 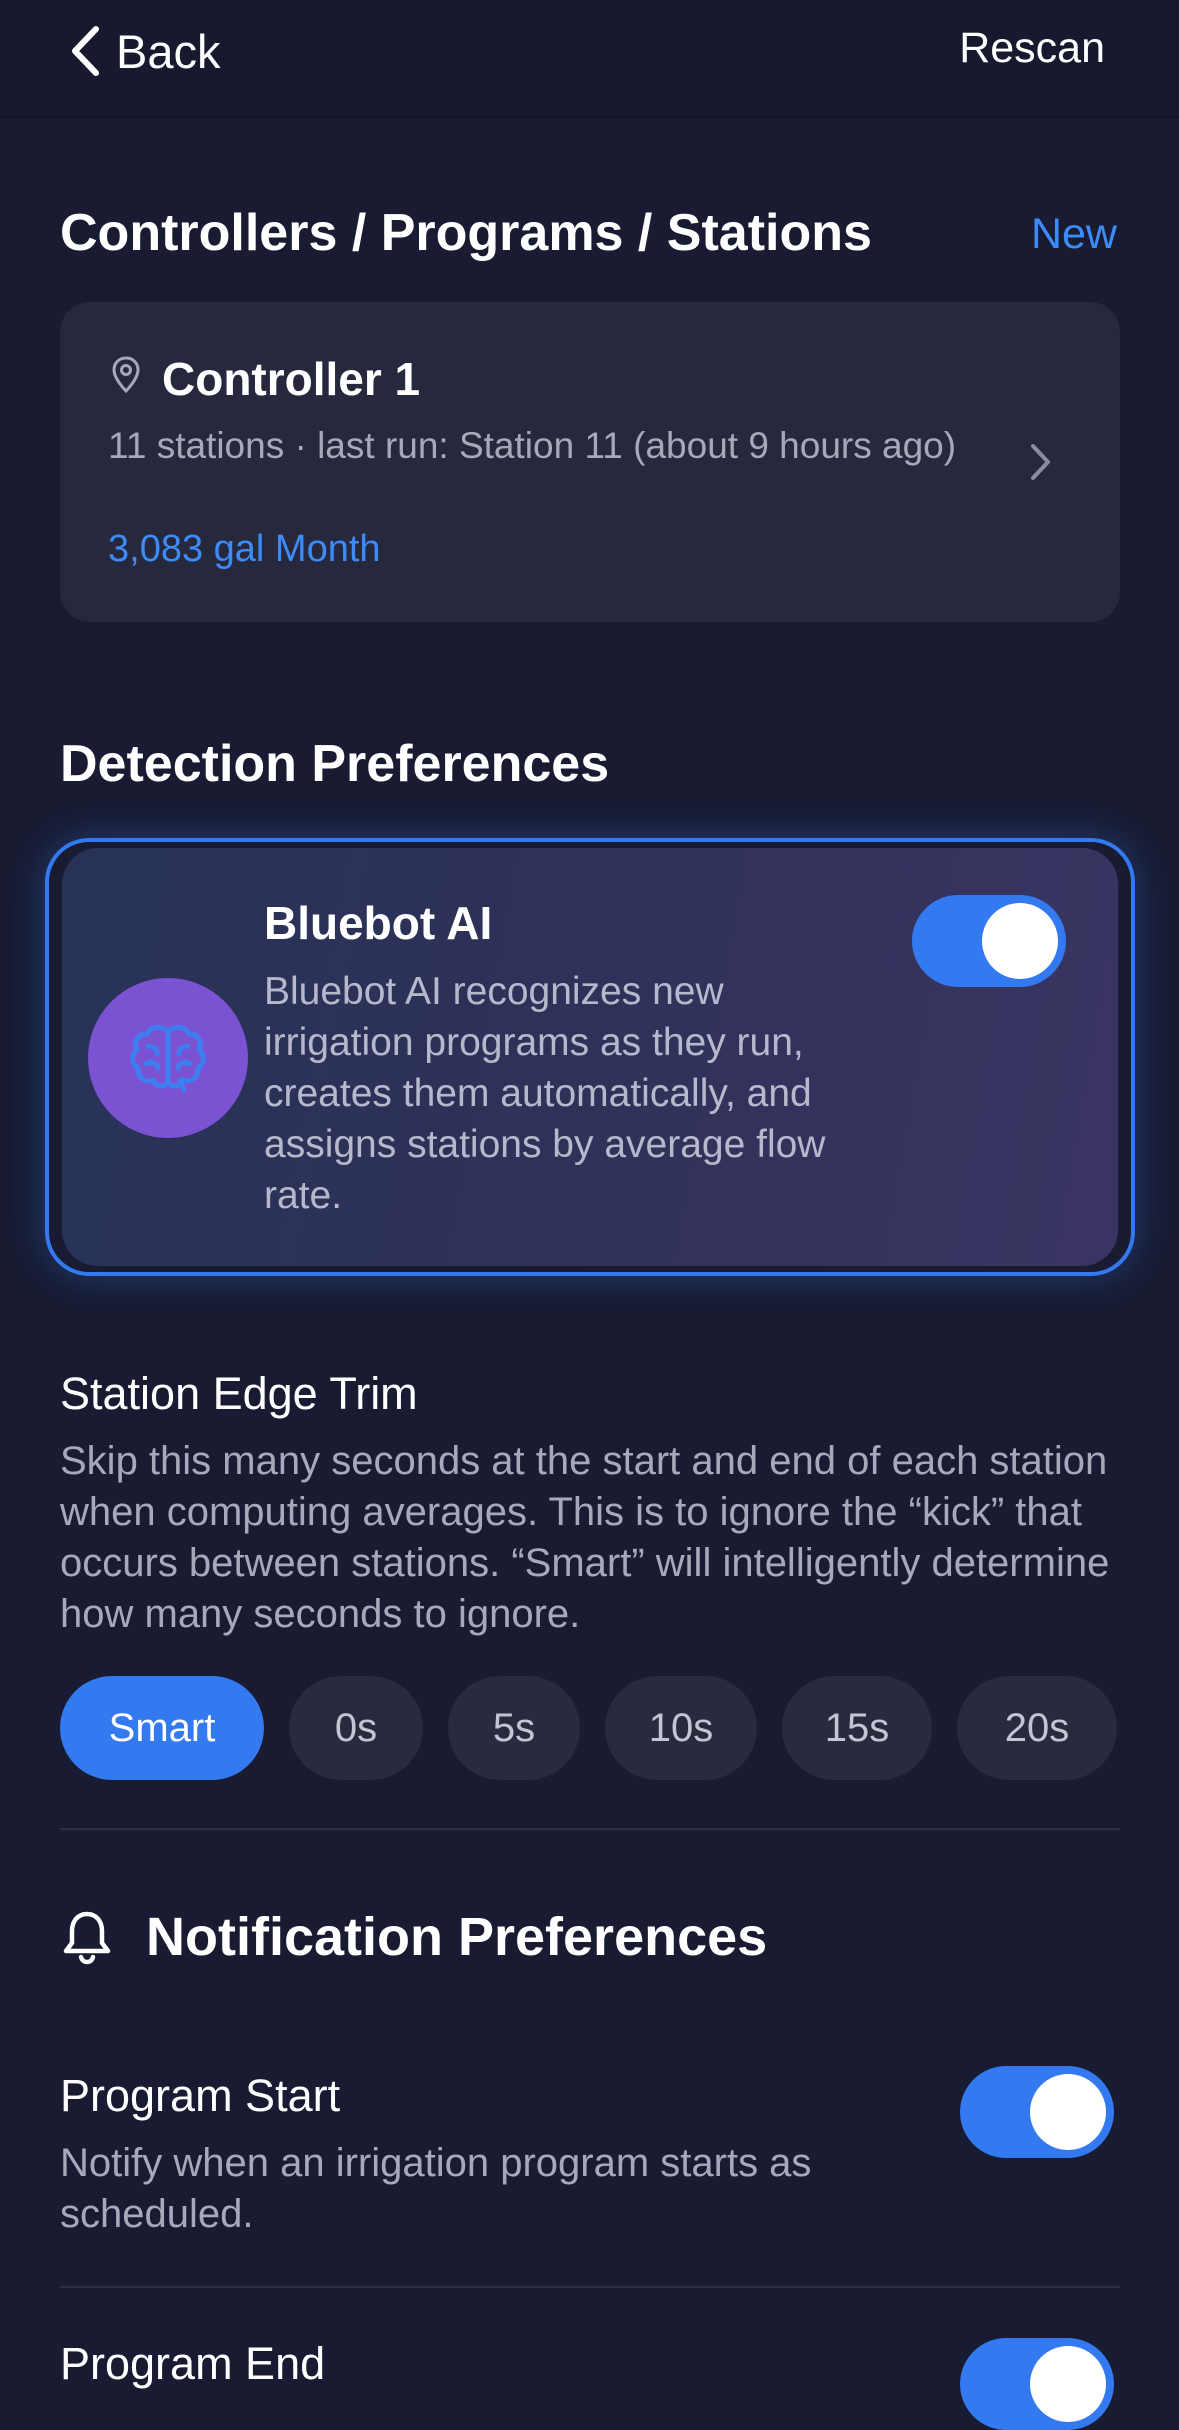 I want to click on bell-icon, so click(x=87, y=1938).